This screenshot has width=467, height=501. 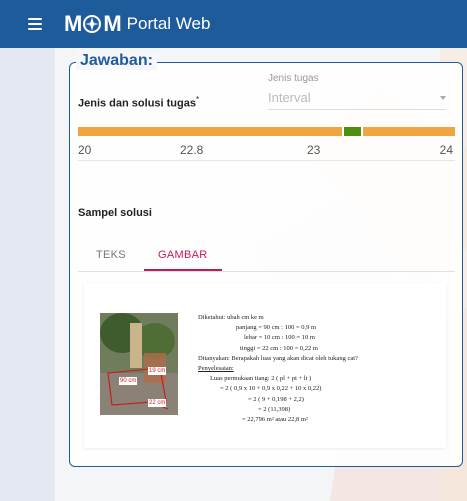 I want to click on logo-letter-left: M, so click(x=73, y=23).